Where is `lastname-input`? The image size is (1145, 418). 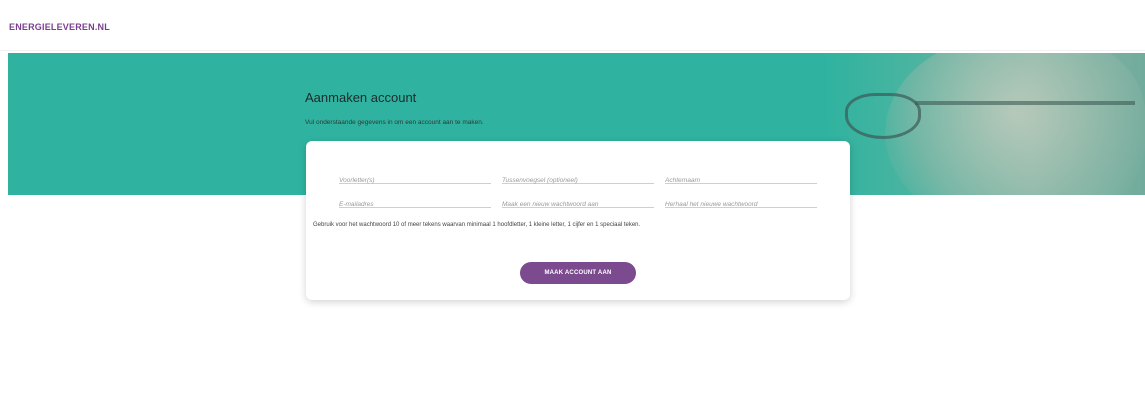 lastname-input is located at coordinates (741, 180).